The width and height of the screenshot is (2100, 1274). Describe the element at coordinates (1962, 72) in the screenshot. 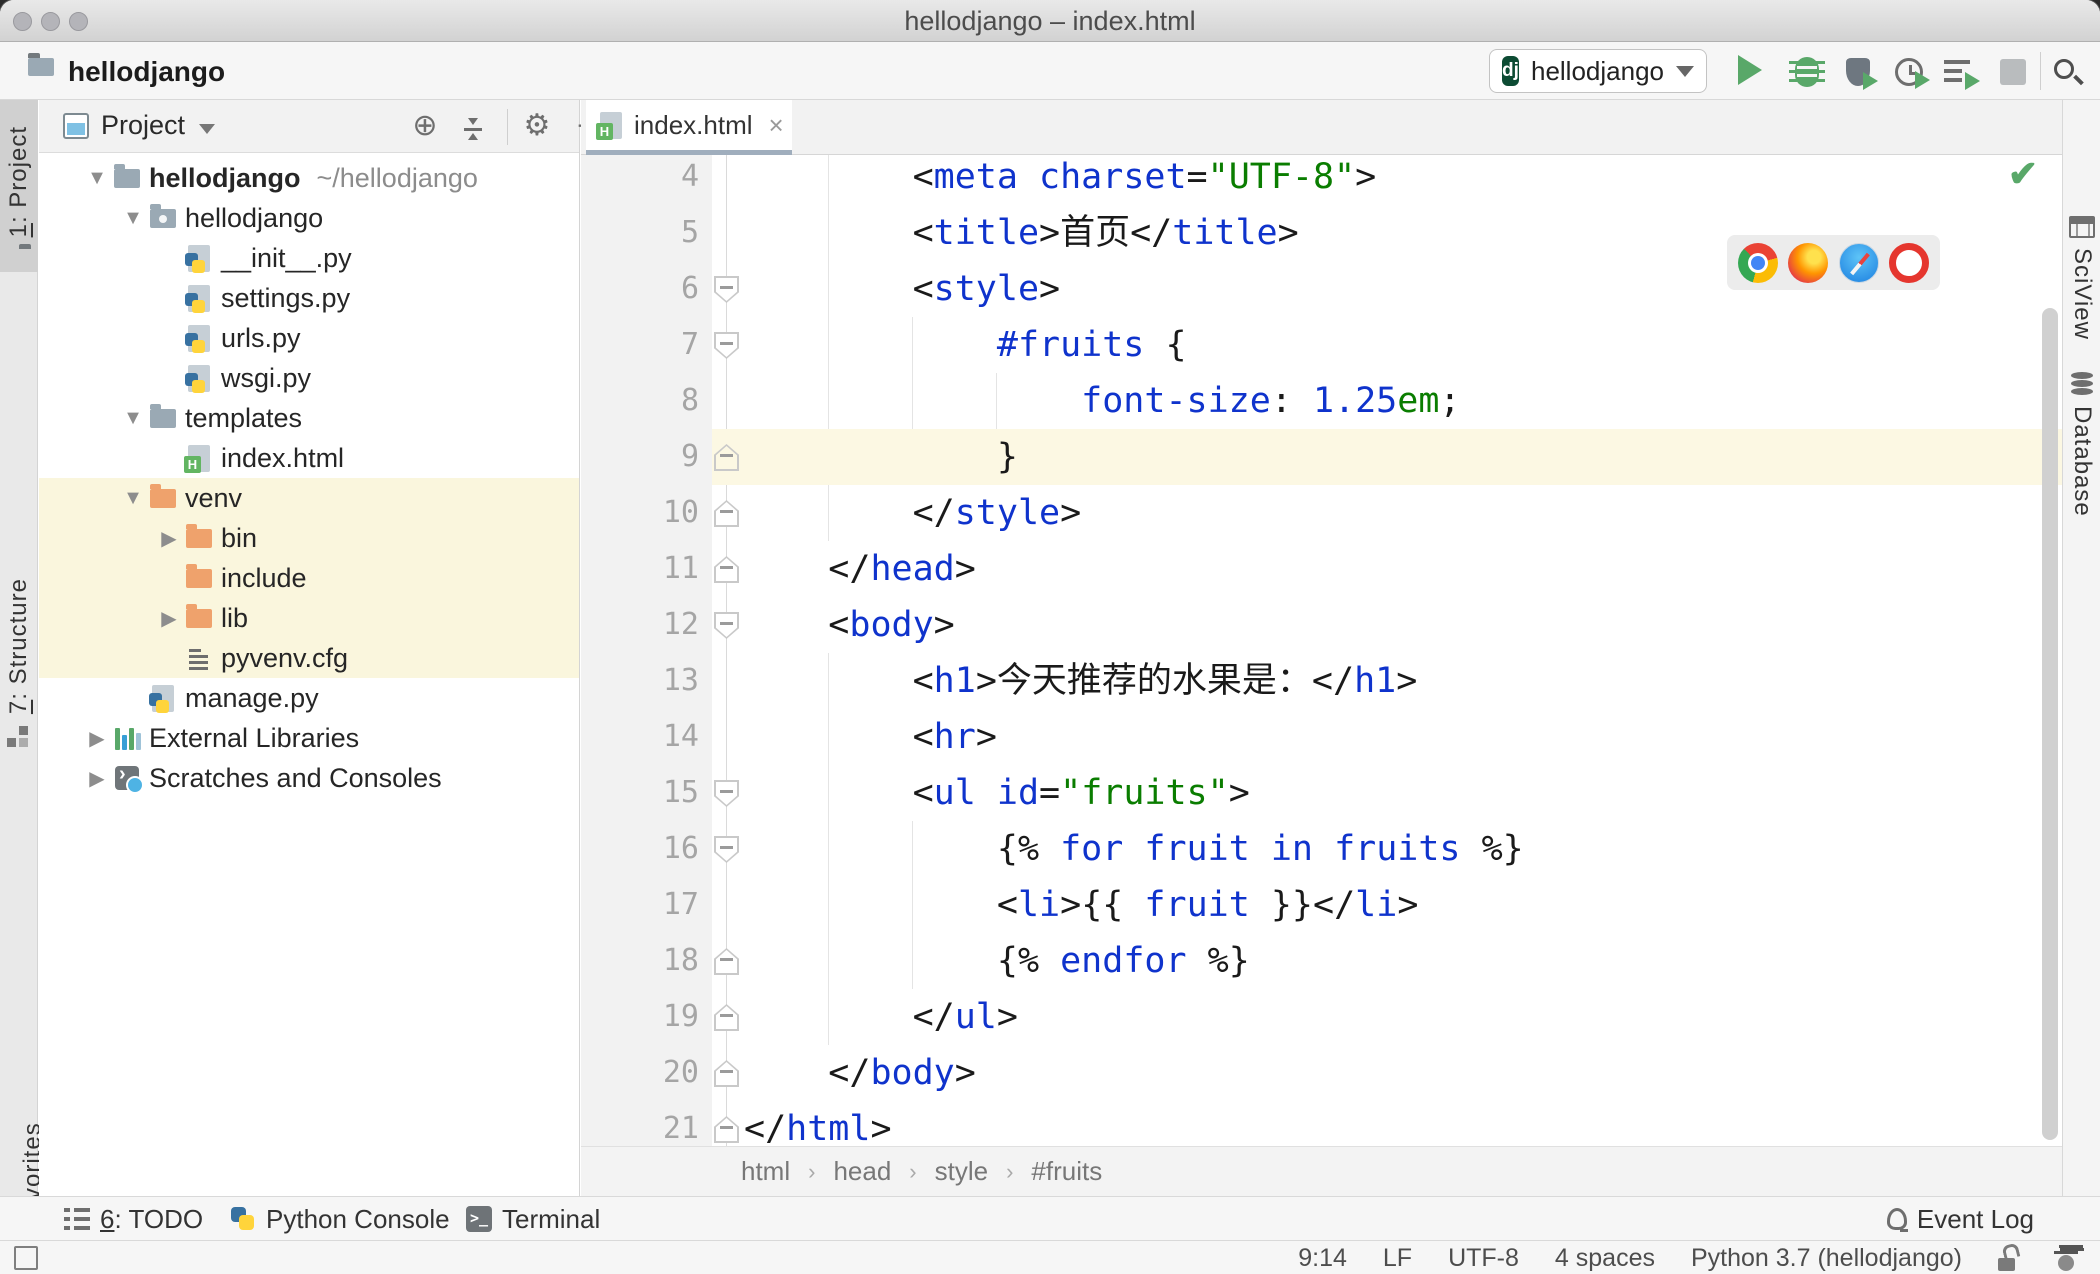

I see `run-with-options-button` at that location.